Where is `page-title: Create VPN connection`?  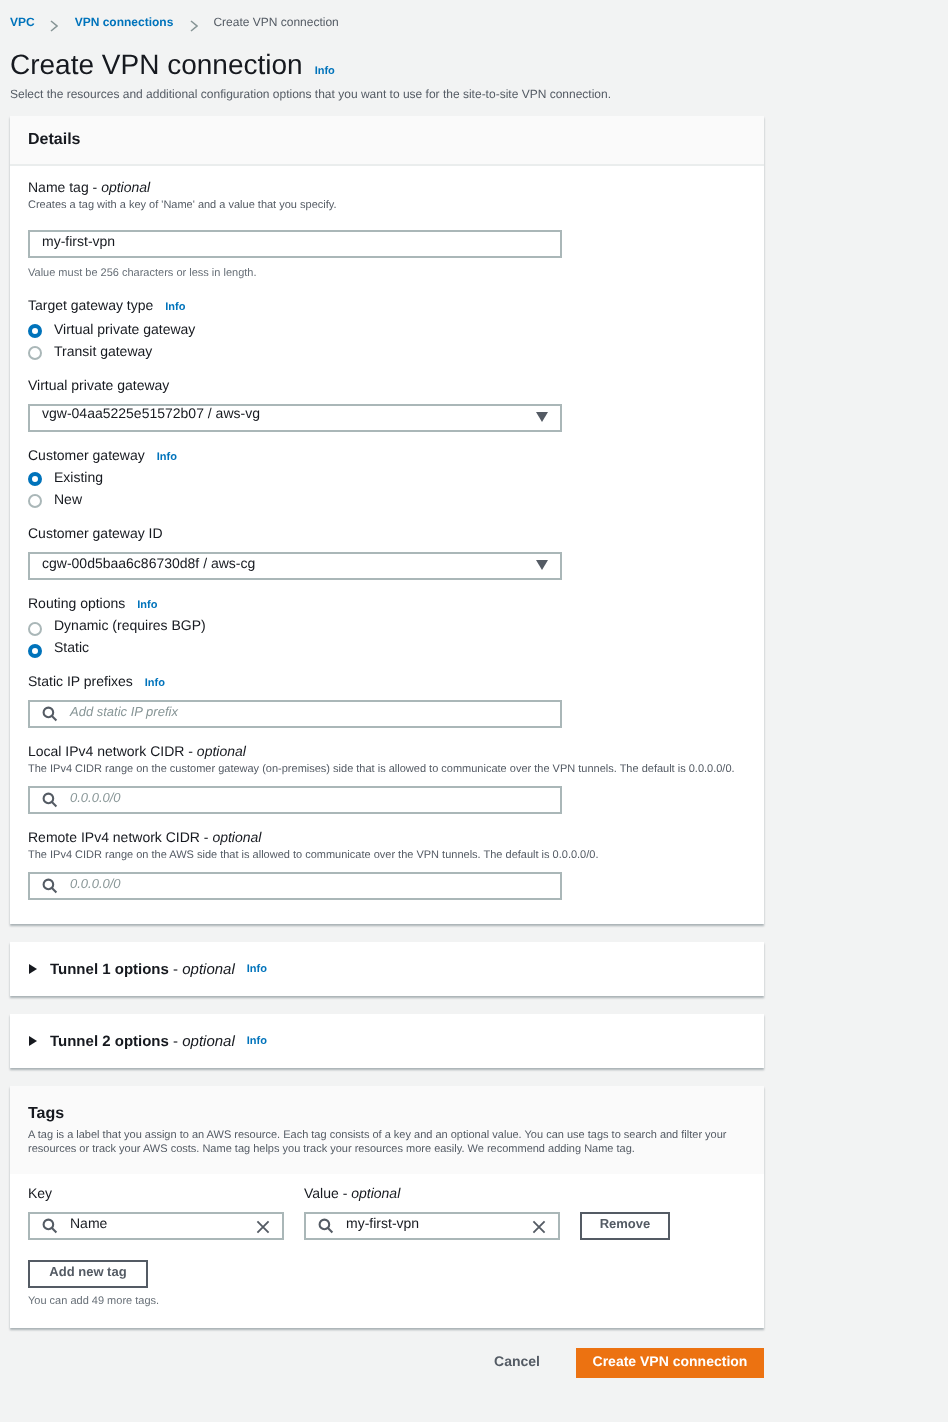 page-title: Create VPN connection is located at coordinates (156, 64).